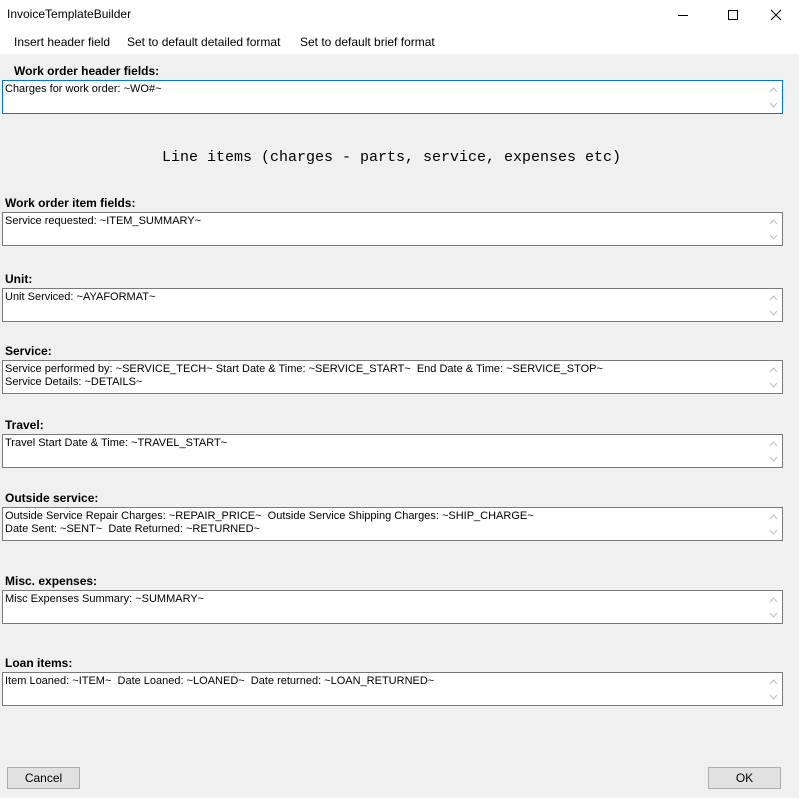 This screenshot has height=798, width=799. What do you see at coordinates (87, 71) in the screenshot?
I see `header-fields-label: Work order header fields:` at bounding box center [87, 71].